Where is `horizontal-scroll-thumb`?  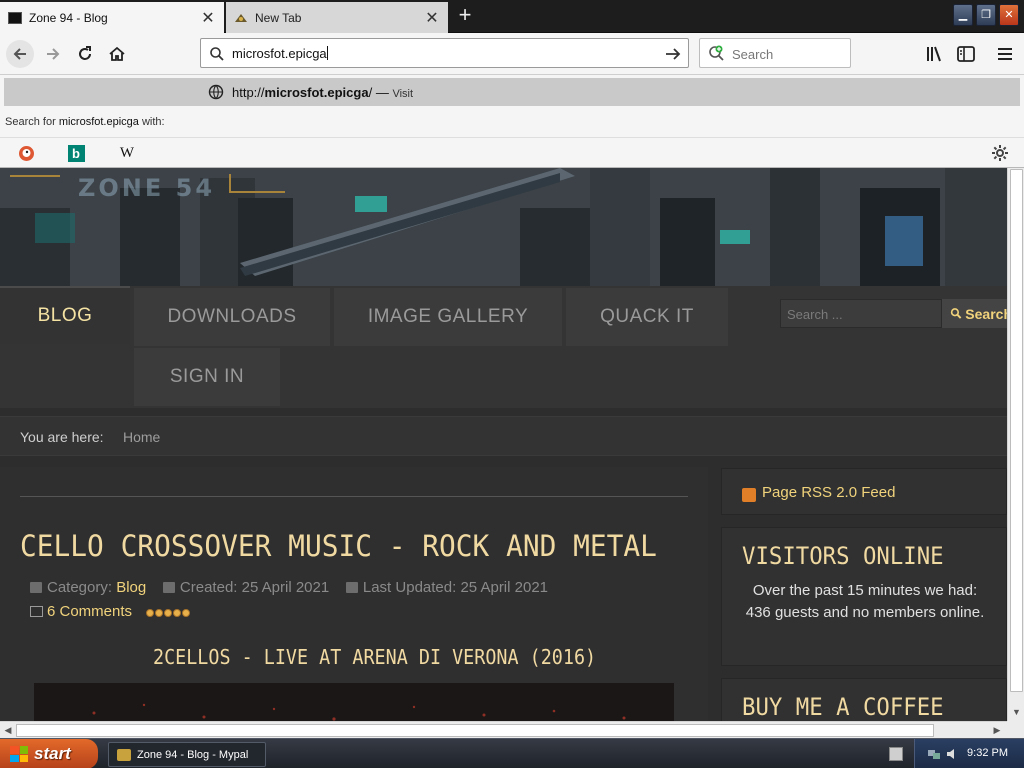
horizontal-scroll-thumb is located at coordinates (475, 730).